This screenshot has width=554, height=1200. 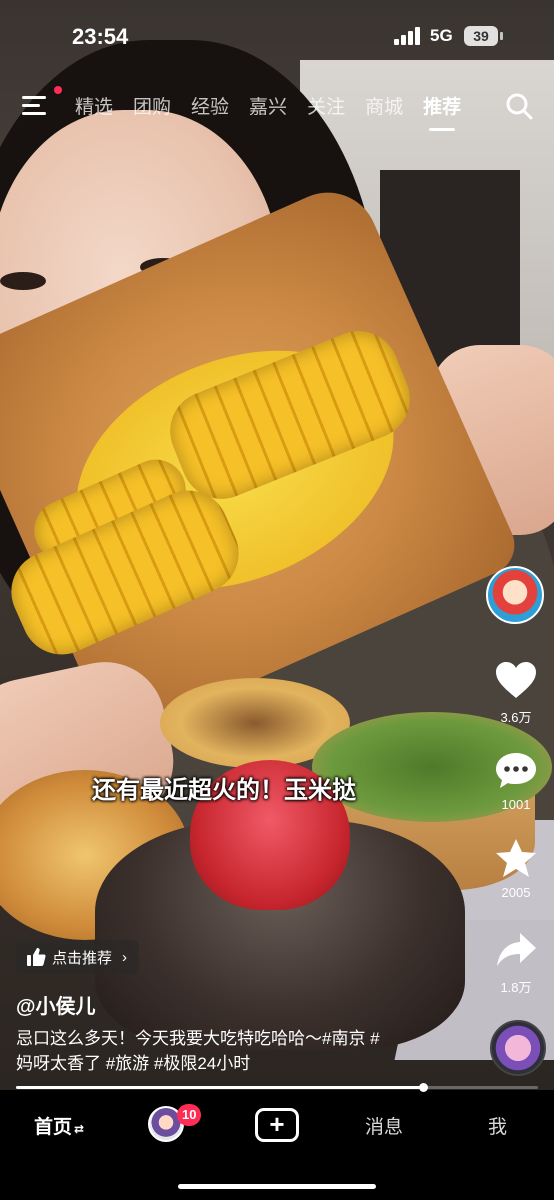 I want to click on tab-mall: 商城, so click(x=384, y=105).